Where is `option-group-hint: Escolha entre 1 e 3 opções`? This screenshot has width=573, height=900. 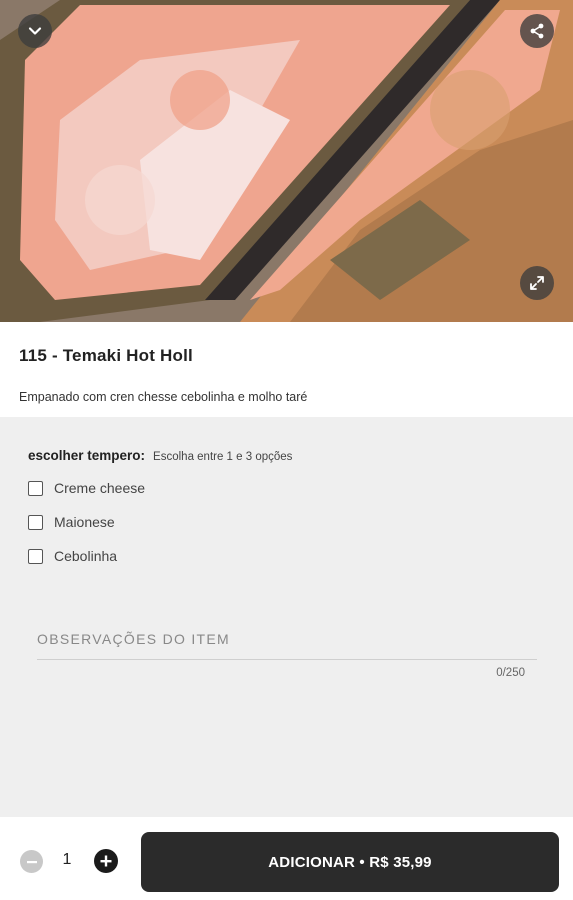 option-group-hint: Escolha entre 1 e 3 opções is located at coordinates (223, 457).